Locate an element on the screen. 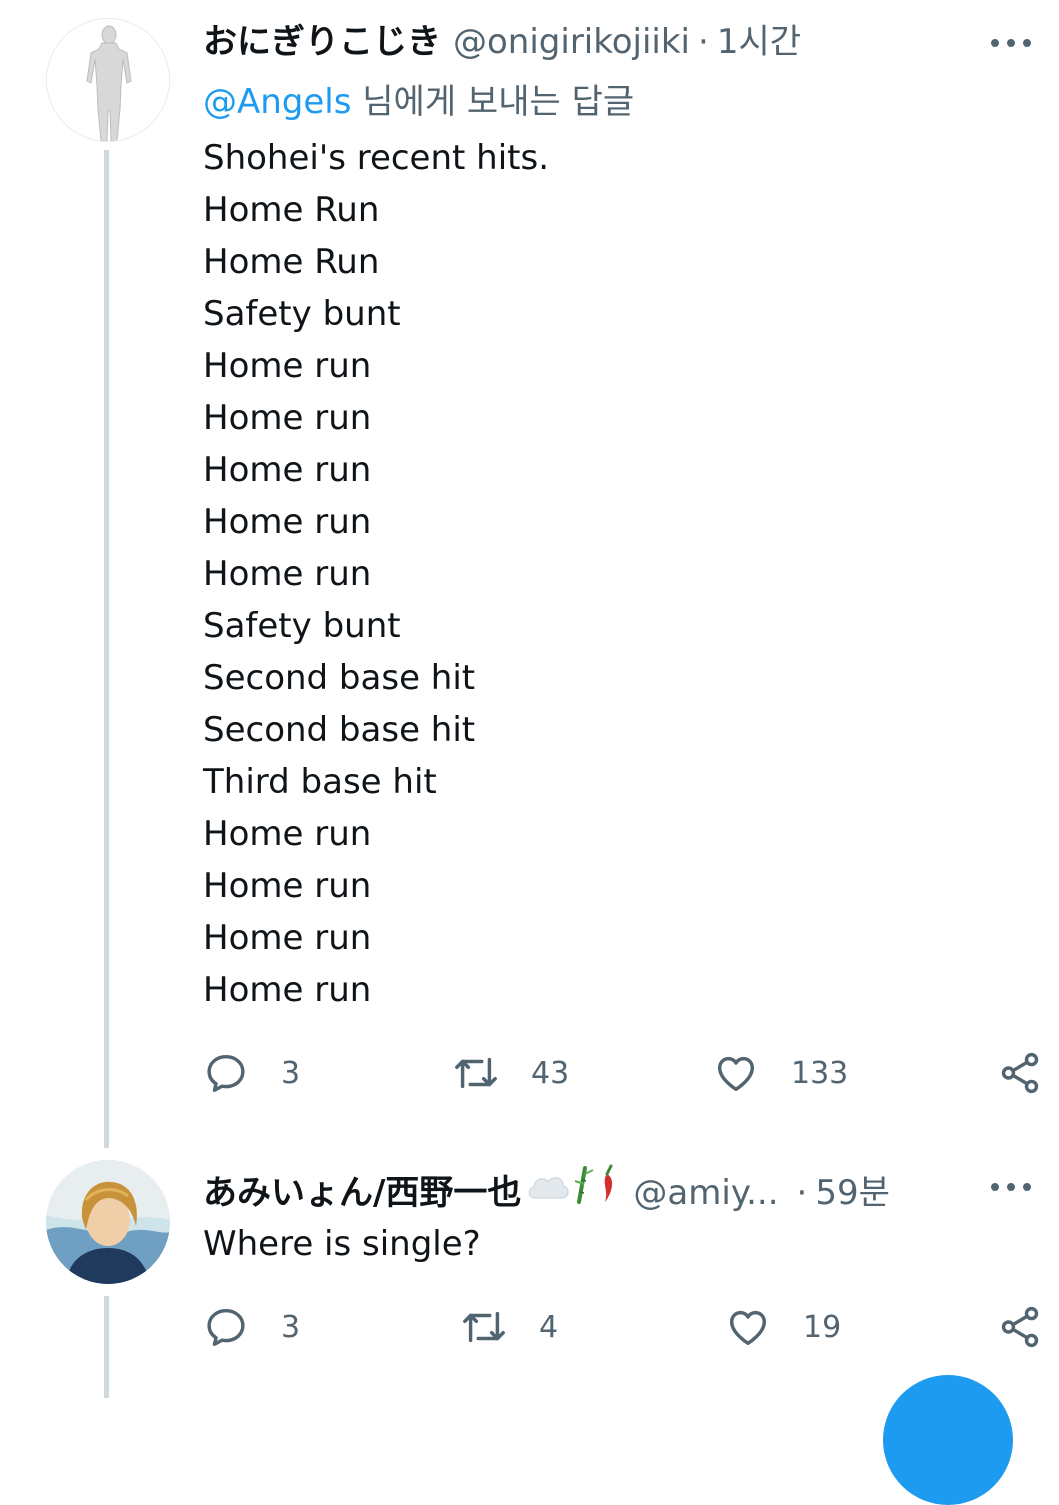 Image resolution: width=1059 pixels, height=1505 pixels. tweet-header: あみいょん/西野一也 @amiy... · 59분 is located at coordinates (546, 1188).